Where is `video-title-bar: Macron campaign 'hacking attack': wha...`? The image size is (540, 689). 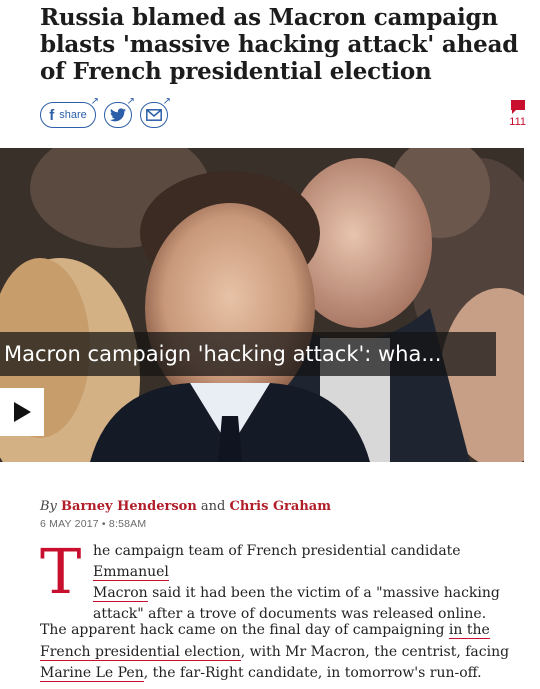 video-title-bar: Macron campaign 'hacking attack': wha... is located at coordinates (248, 354).